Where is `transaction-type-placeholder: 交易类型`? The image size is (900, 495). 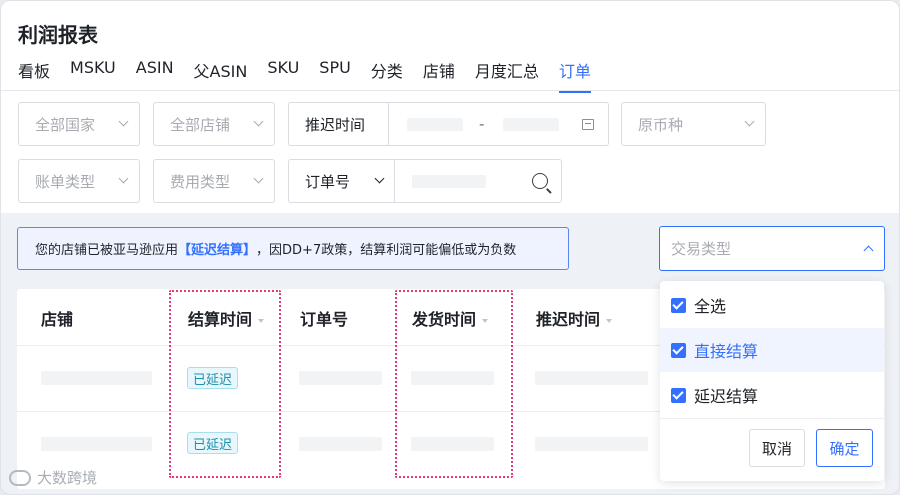 transaction-type-placeholder: 交易类型 is located at coordinates (701, 249).